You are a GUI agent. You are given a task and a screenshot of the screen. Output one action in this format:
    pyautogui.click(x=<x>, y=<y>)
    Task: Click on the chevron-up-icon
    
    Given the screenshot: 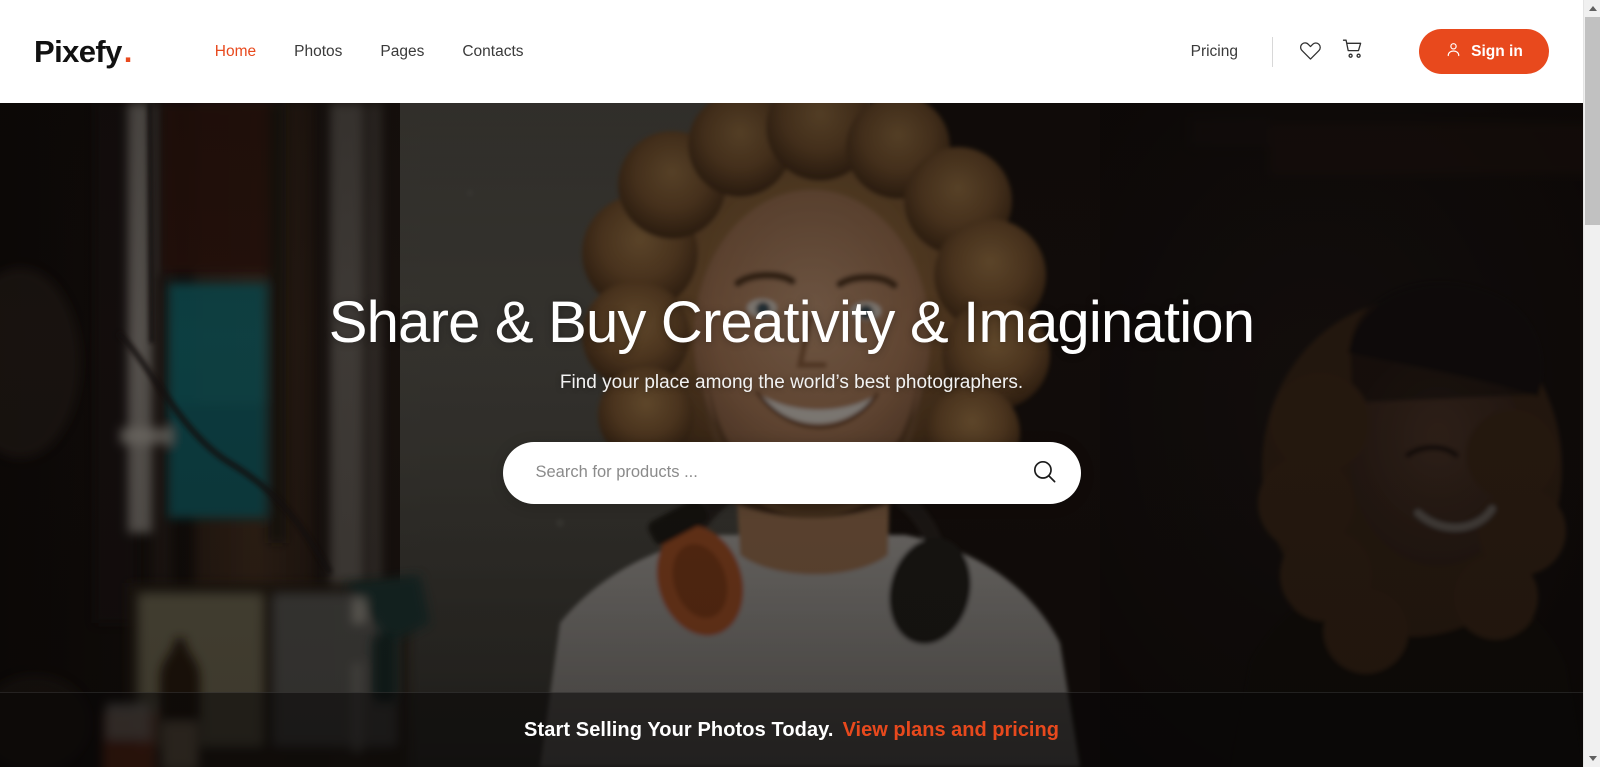 What is the action you would take?
    pyautogui.click(x=1592, y=8)
    